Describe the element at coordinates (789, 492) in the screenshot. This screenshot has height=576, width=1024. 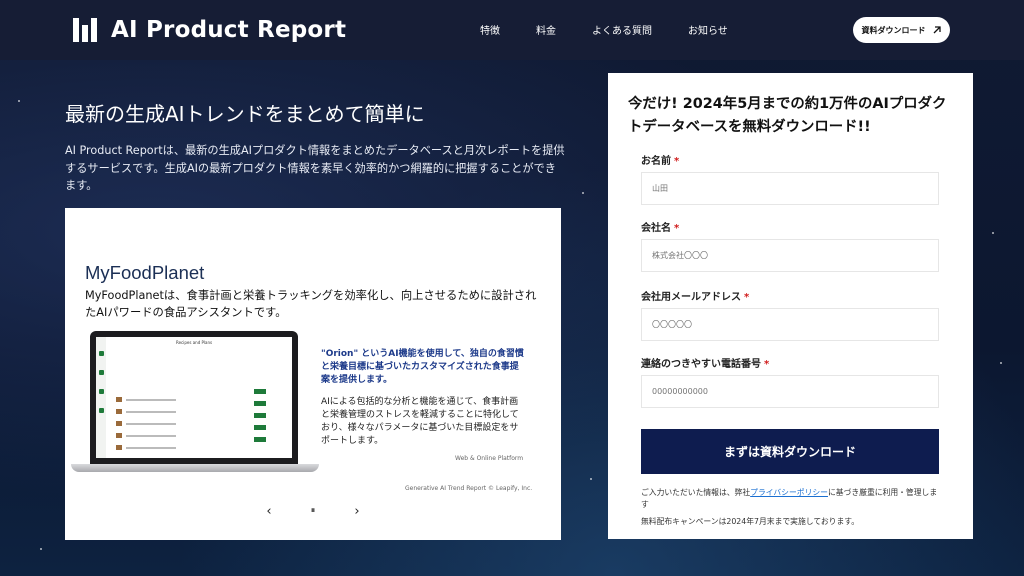
I see `privacy-policy-link: プライバシーポリシー` at that location.